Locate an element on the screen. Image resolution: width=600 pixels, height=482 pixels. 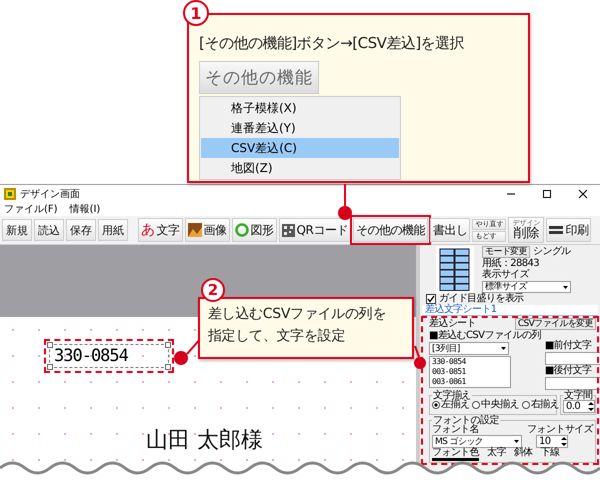
mode-text: シングル is located at coordinates (552, 252).